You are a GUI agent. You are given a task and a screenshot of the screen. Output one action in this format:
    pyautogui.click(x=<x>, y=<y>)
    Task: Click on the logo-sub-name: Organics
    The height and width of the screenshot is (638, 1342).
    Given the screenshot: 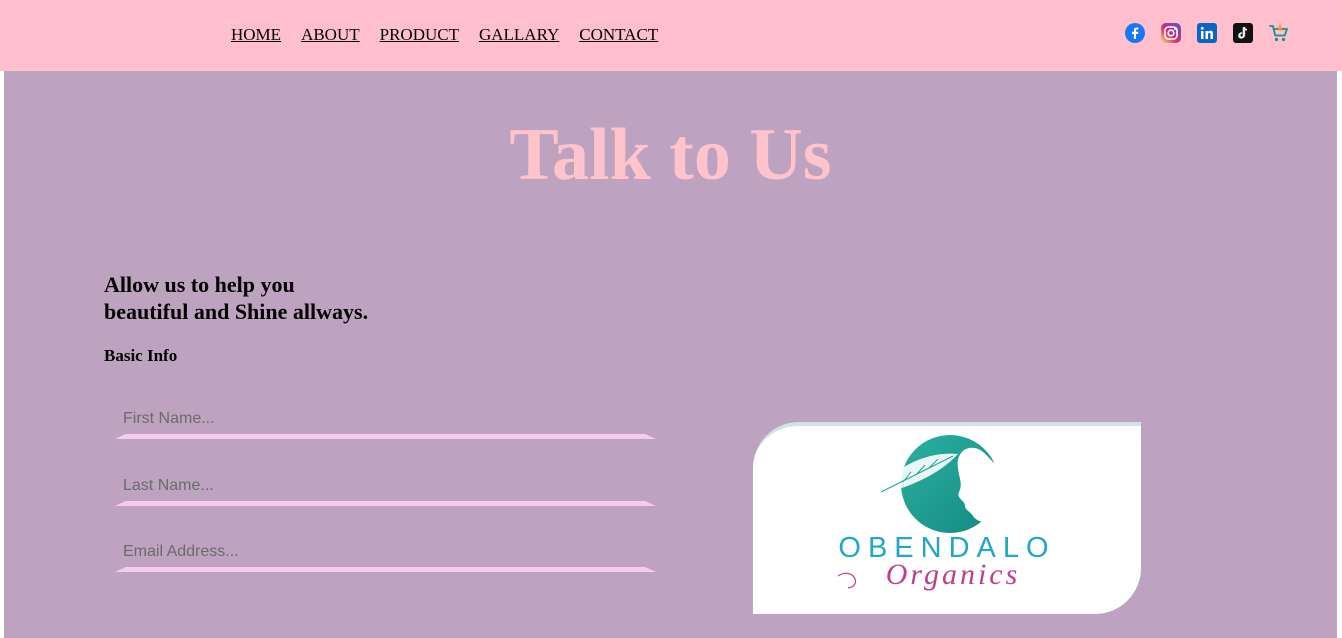 What is the action you would take?
    pyautogui.click(x=953, y=574)
    